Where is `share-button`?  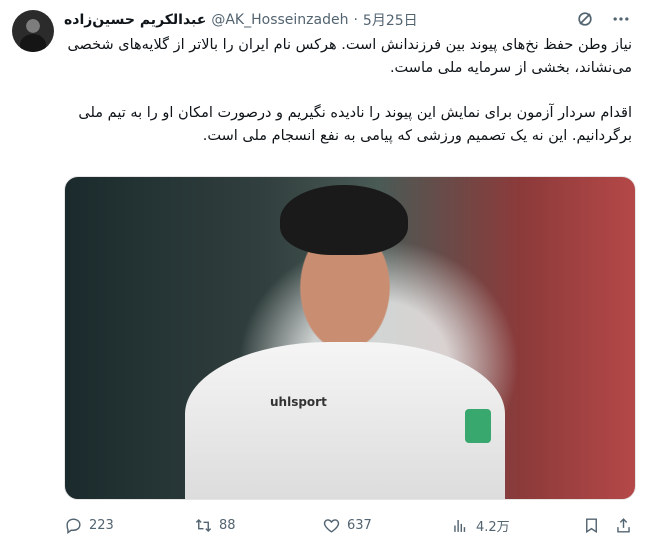 share-button is located at coordinates (623, 525).